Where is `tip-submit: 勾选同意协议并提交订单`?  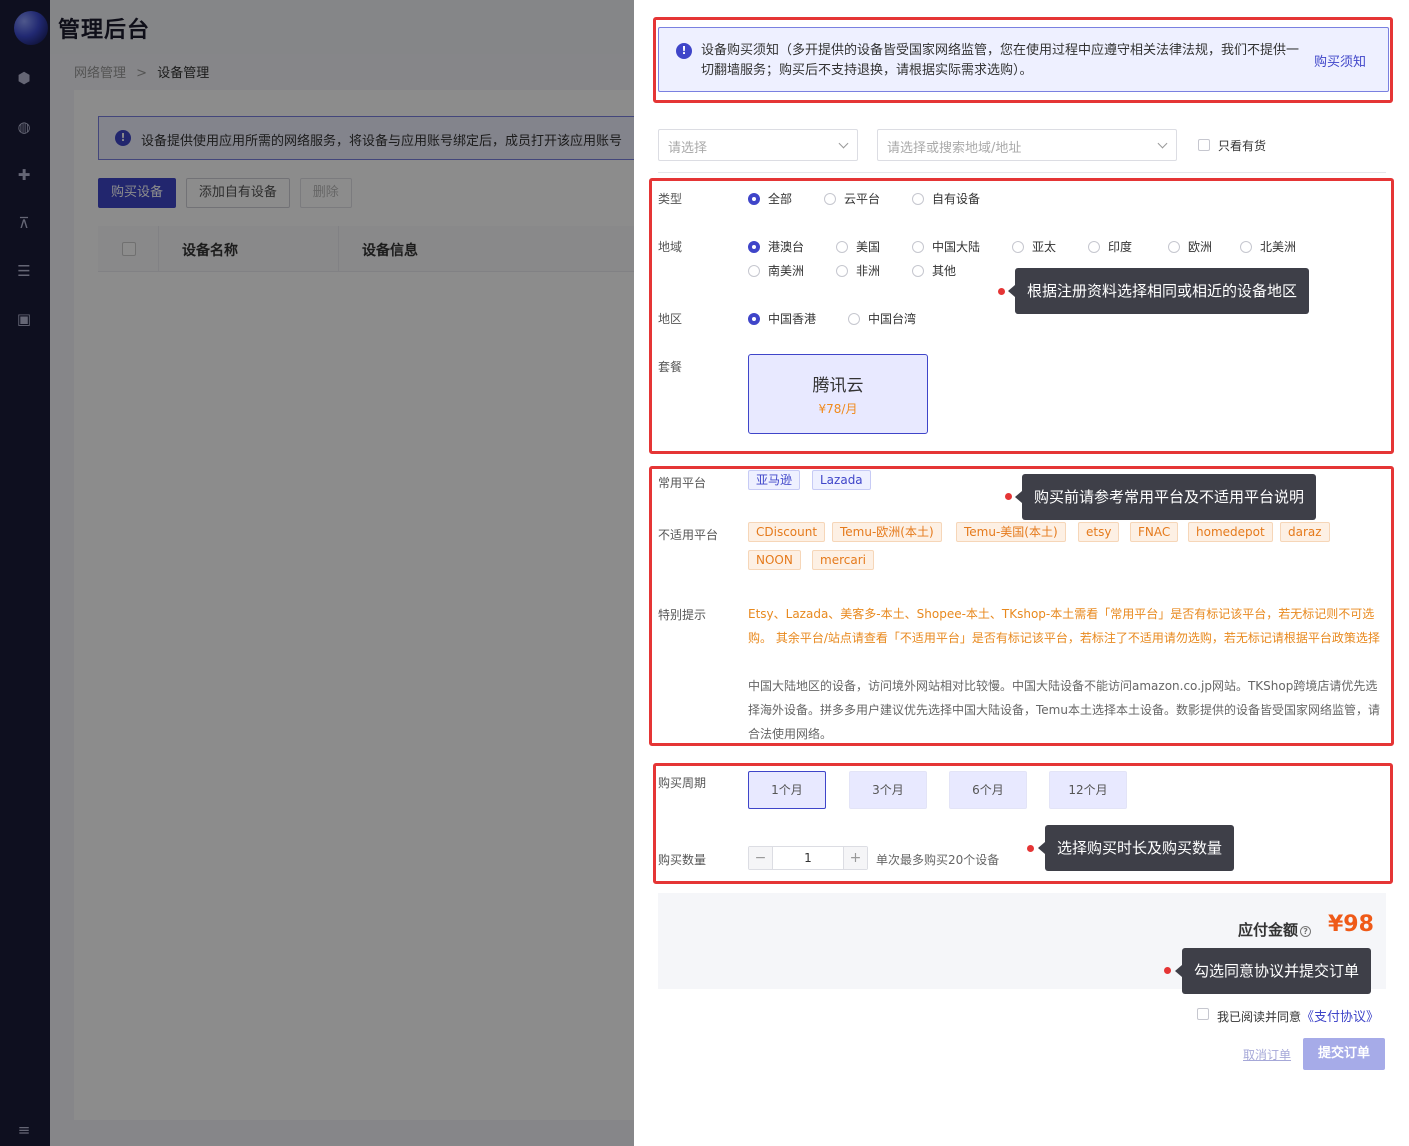 tip-submit: 勾选同意协议并提交订单 is located at coordinates (1273, 971).